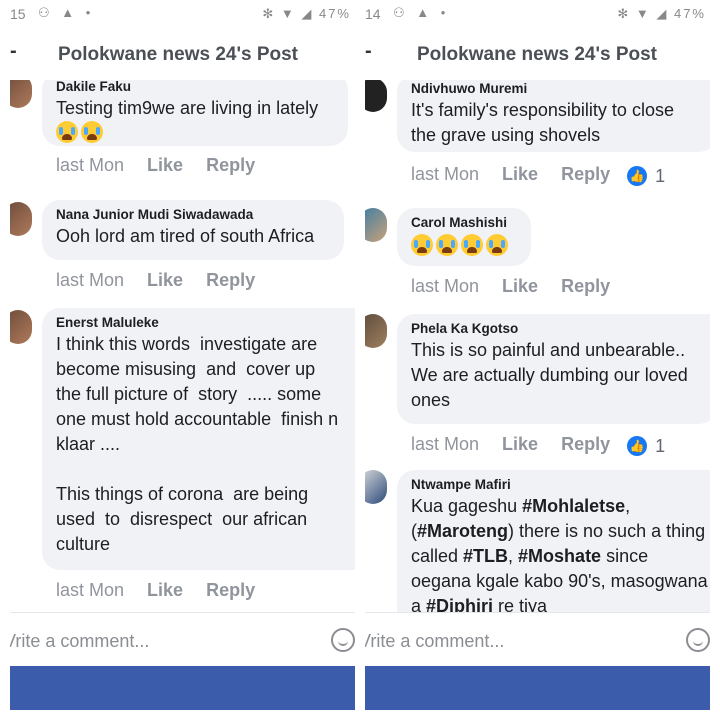 Image resolution: width=720 pixels, height=720 pixels. What do you see at coordinates (182, 15) in the screenshot?
I see `status-bar: 15 ⚇ ▲ • ✻ ▼ ◢ 47%` at bounding box center [182, 15].